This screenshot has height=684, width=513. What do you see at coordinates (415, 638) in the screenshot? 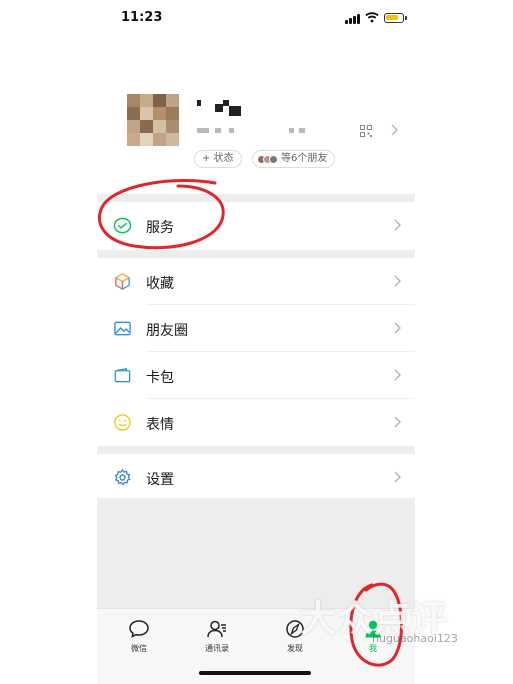
I see `watermark-username: huguaohaoi123` at bounding box center [415, 638].